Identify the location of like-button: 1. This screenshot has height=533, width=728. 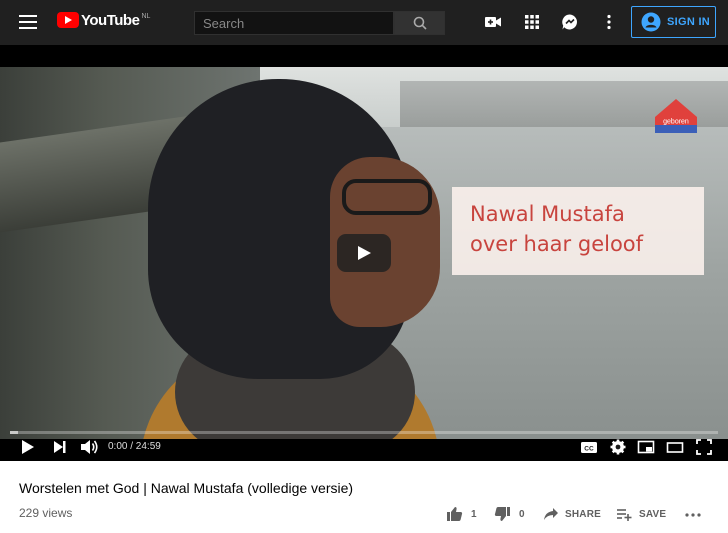
(461, 514).